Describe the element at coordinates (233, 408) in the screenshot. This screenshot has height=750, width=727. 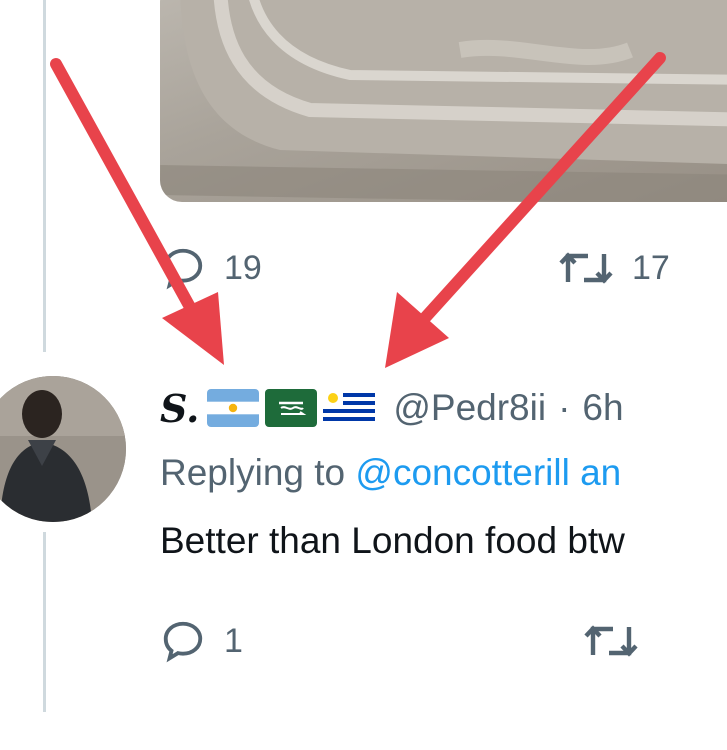
I see `flag-argentina-icon` at that location.